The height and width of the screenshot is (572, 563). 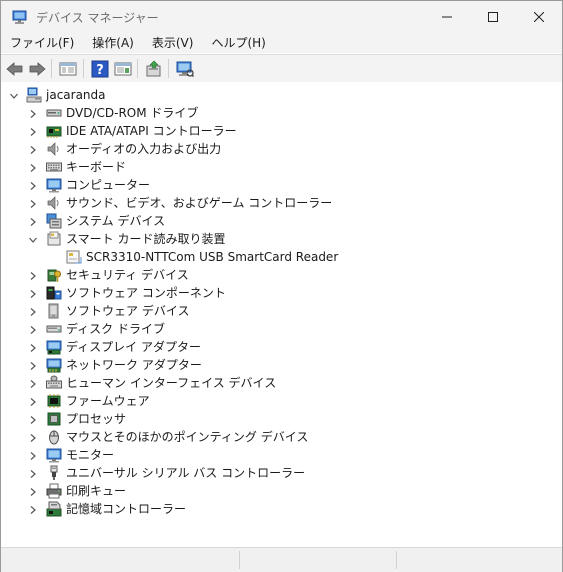 What do you see at coordinates (171, 383) in the screenshot?
I see `tree-item-label: ヒューマン インターフェイス デバイス` at bounding box center [171, 383].